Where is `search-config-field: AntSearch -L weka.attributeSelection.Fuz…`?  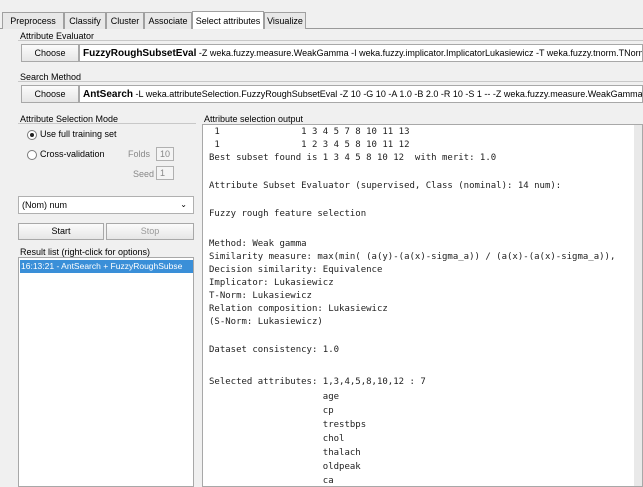 search-config-field: AntSearch -L weka.attributeSelection.Fuz… is located at coordinates (361, 94).